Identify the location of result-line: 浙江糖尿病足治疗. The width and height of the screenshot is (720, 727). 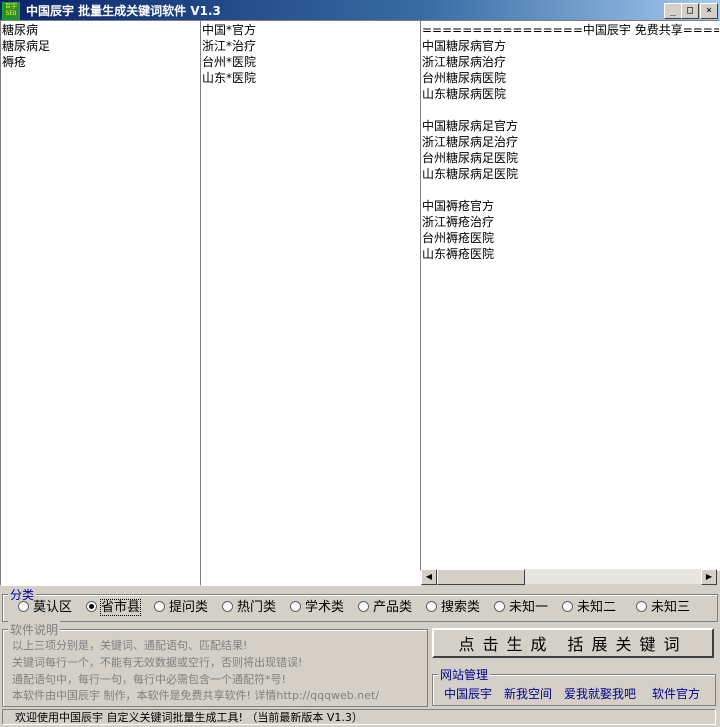
(470, 142).